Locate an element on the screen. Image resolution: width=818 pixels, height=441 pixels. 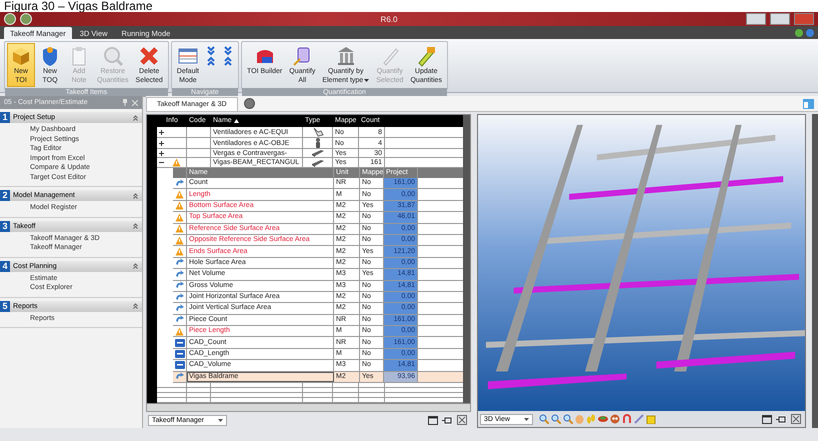
app-icon is located at coordinates (10, 19).